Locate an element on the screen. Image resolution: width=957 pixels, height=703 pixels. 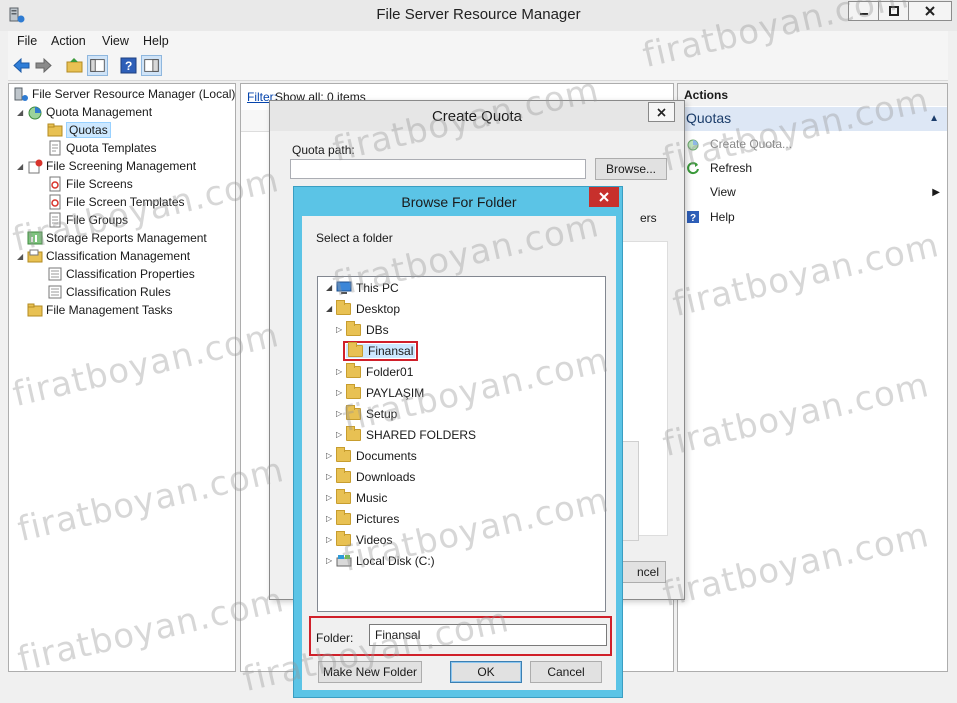
folder-label: Finansal is located at coordinates (391, 350).